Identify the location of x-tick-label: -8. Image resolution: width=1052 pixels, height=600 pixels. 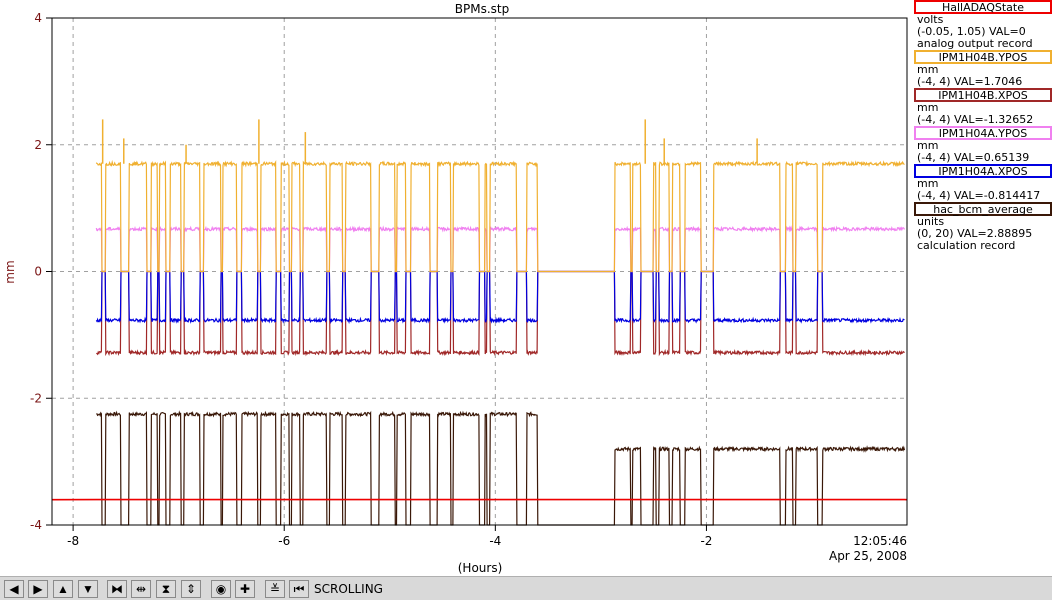
(73, 541).